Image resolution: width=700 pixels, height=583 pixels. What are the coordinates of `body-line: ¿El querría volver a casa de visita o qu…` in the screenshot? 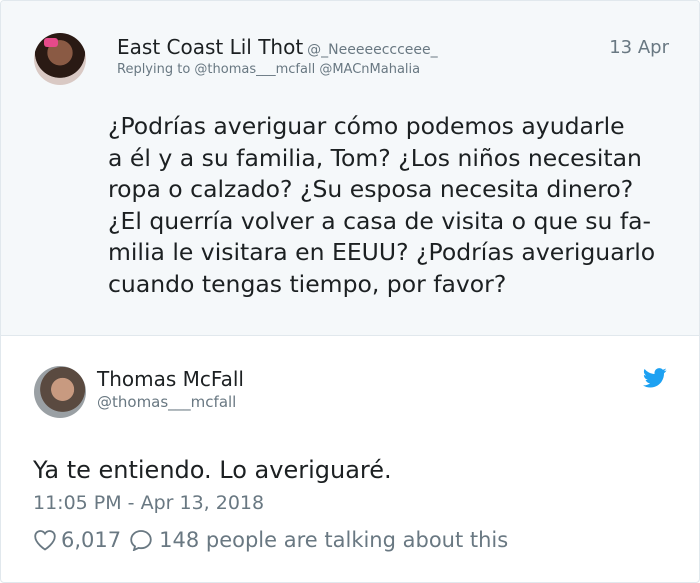 It's located at (380, 220).